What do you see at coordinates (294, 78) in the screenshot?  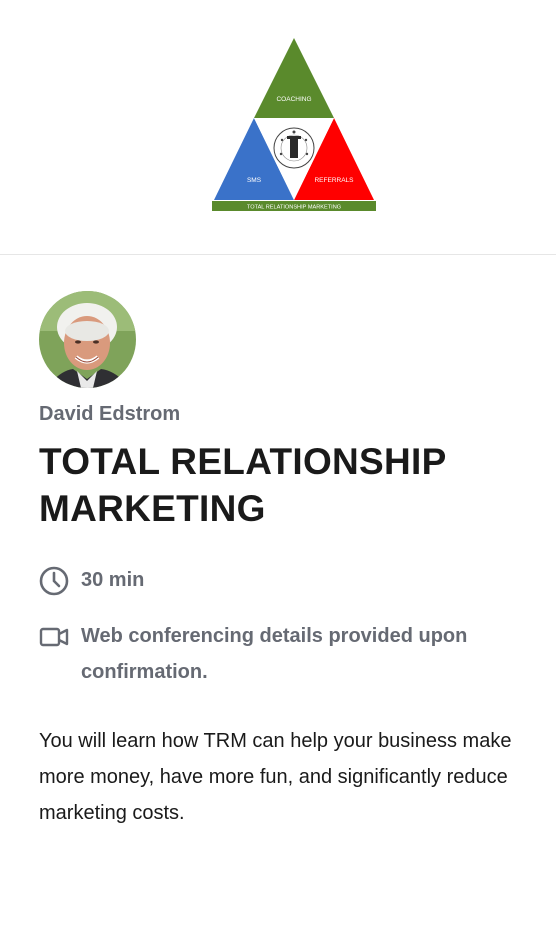 I see `logo-coaching-triangle` at bounding box center [294, 78].